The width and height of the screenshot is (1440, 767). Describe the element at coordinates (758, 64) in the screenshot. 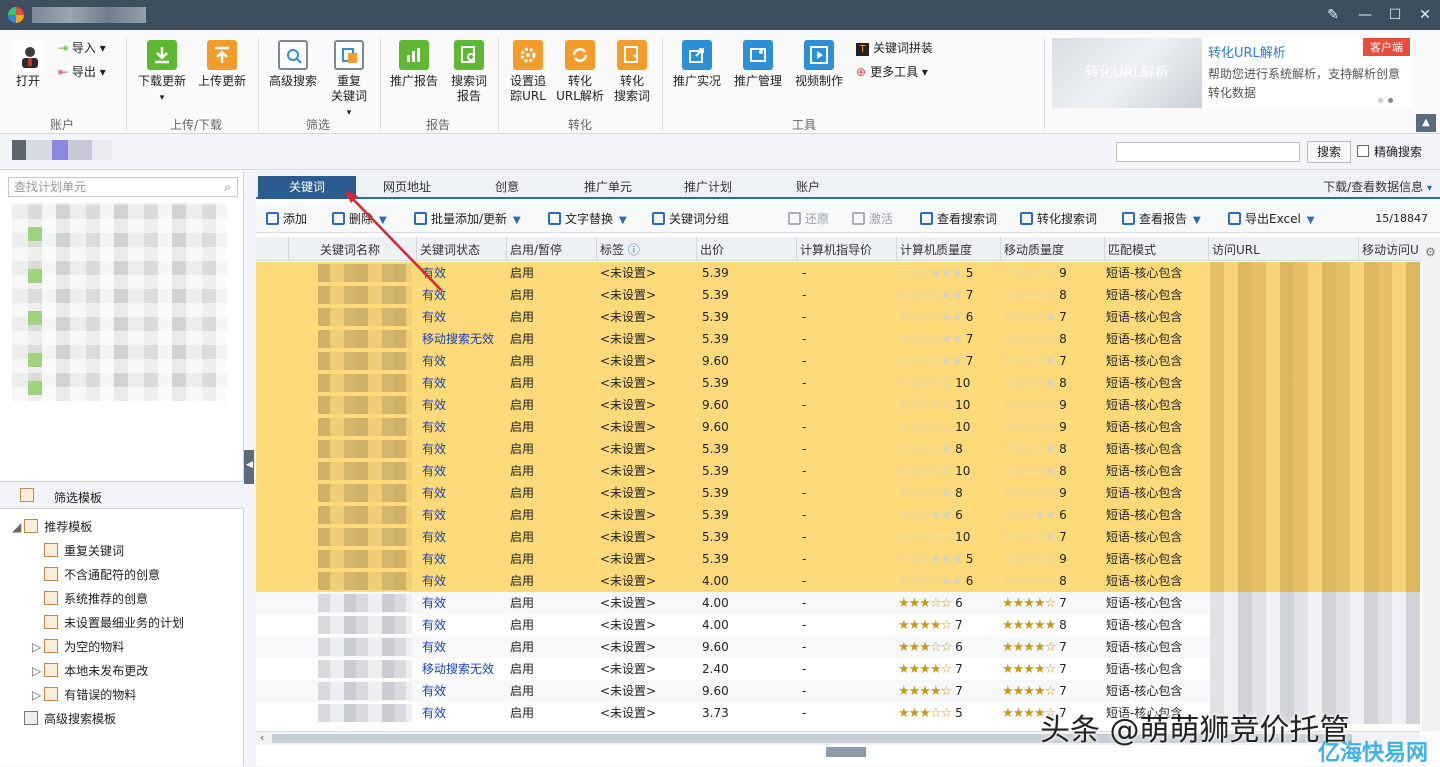

I see `promotion-manage-button: 推广管理` at that location.